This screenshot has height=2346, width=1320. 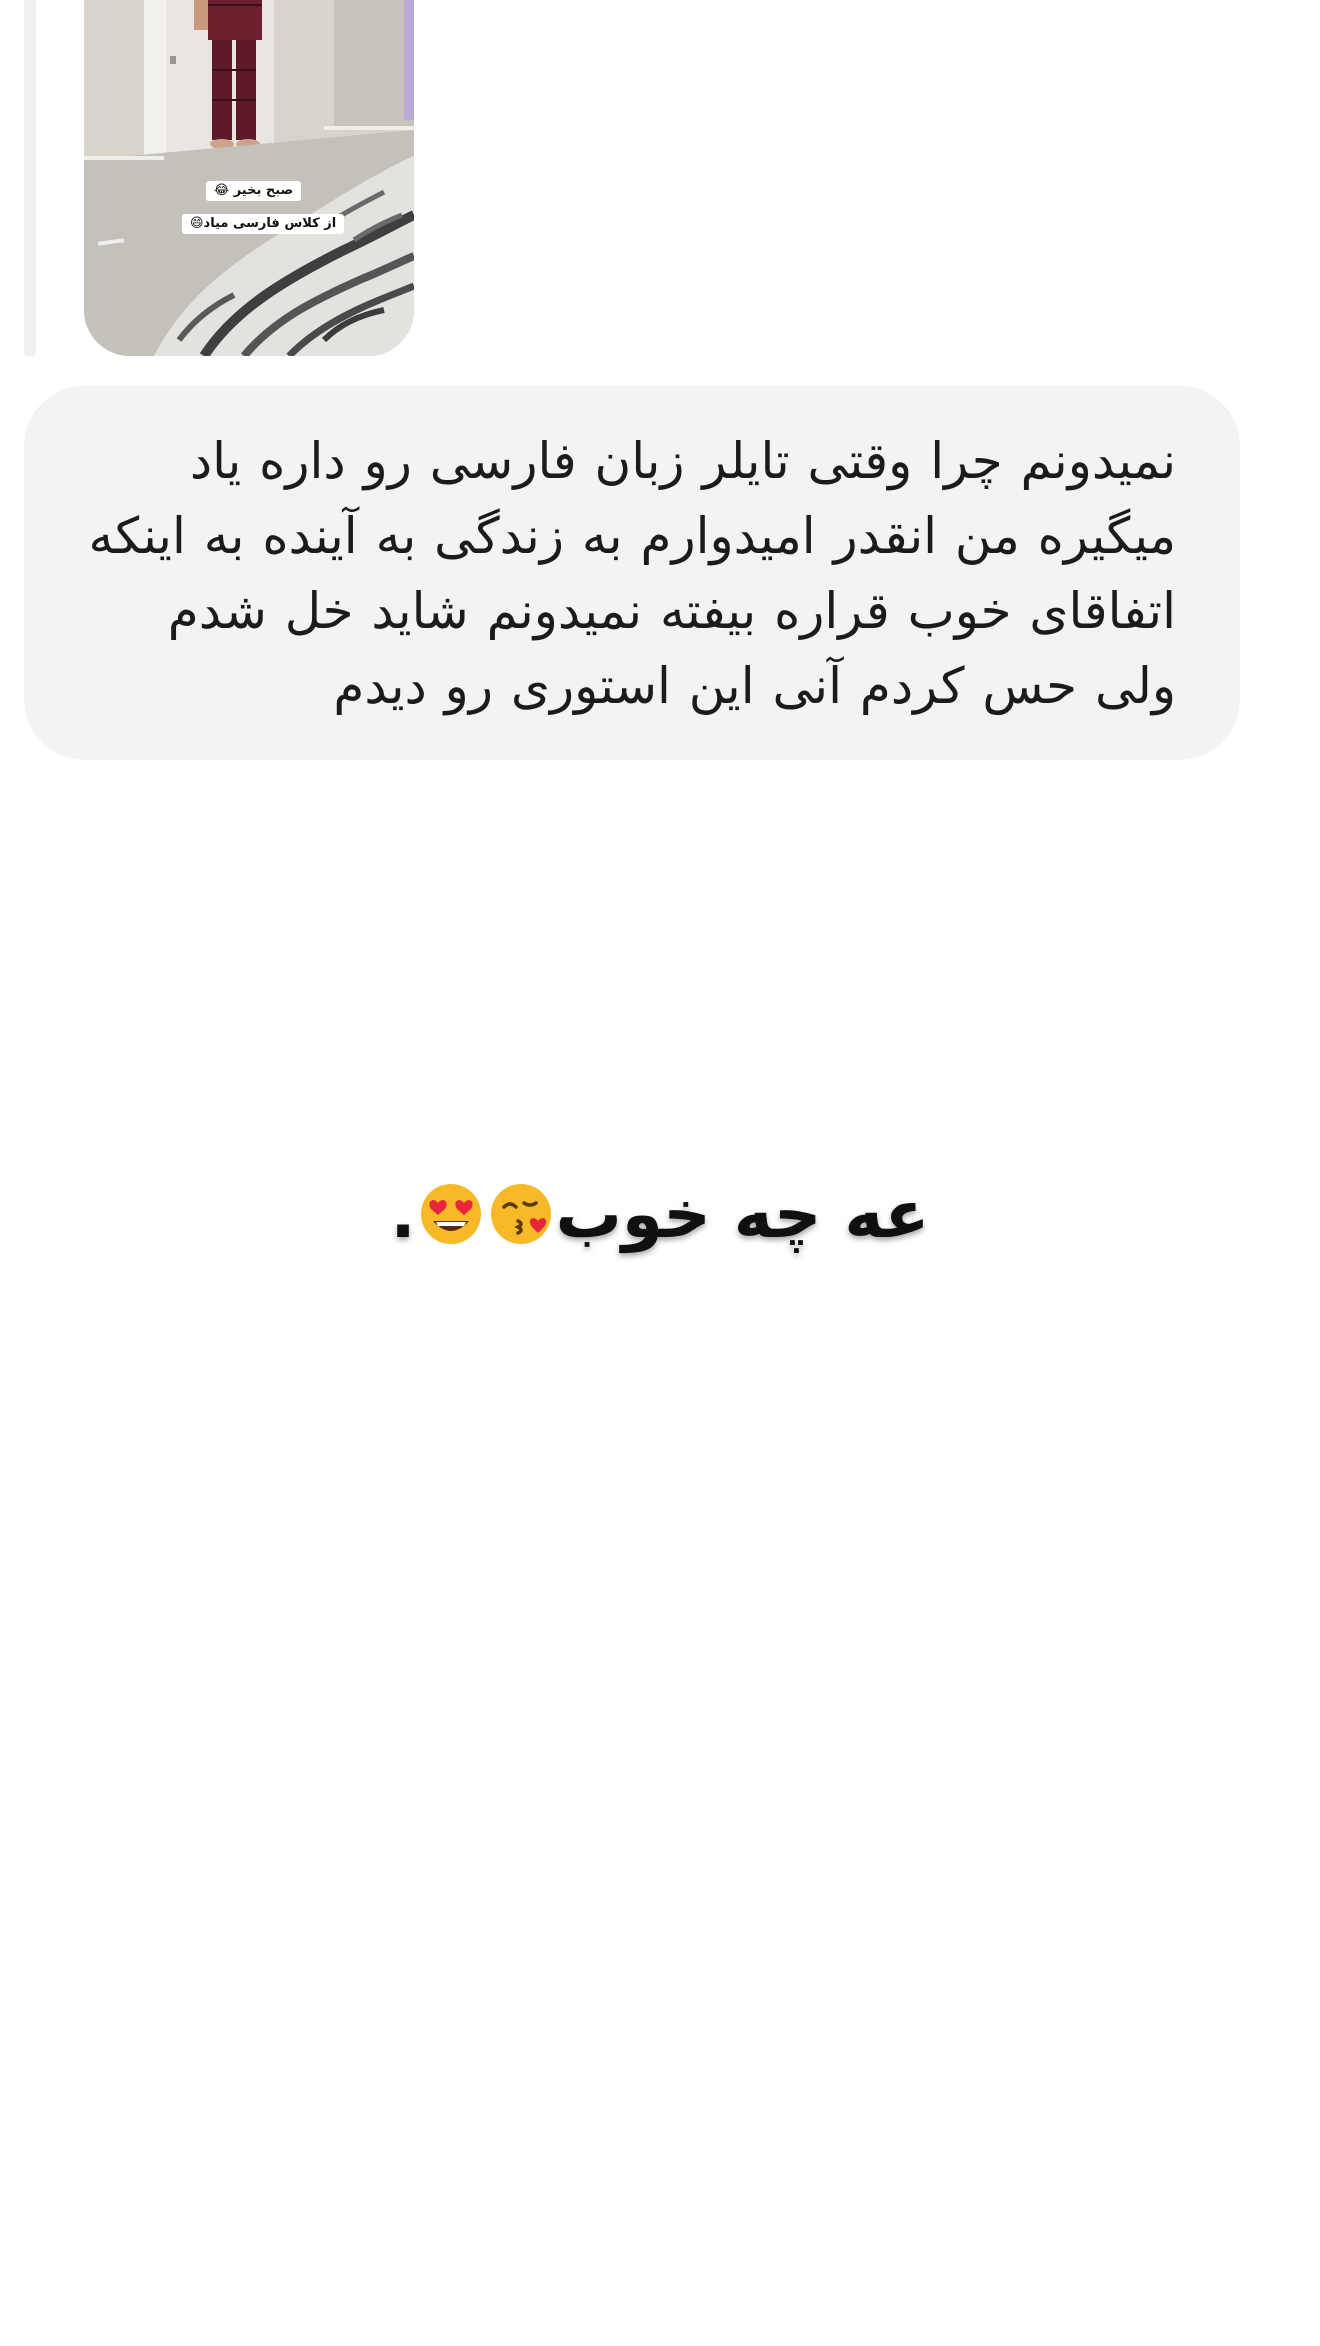 I want to click on overlay-caption: عه چه خوب ., so click(x=660, y=1215).